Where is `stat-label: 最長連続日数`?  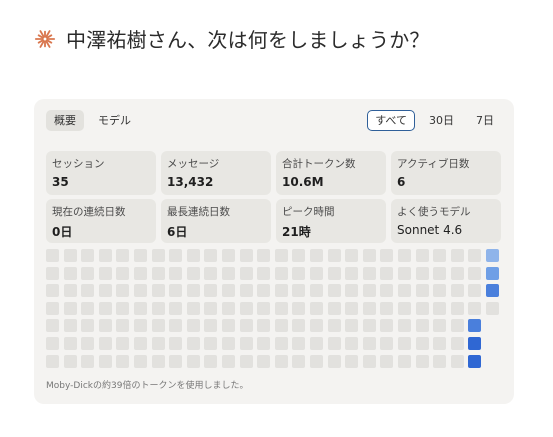 stat-label: 最長連続日数 is located at coordinates (198, 212).